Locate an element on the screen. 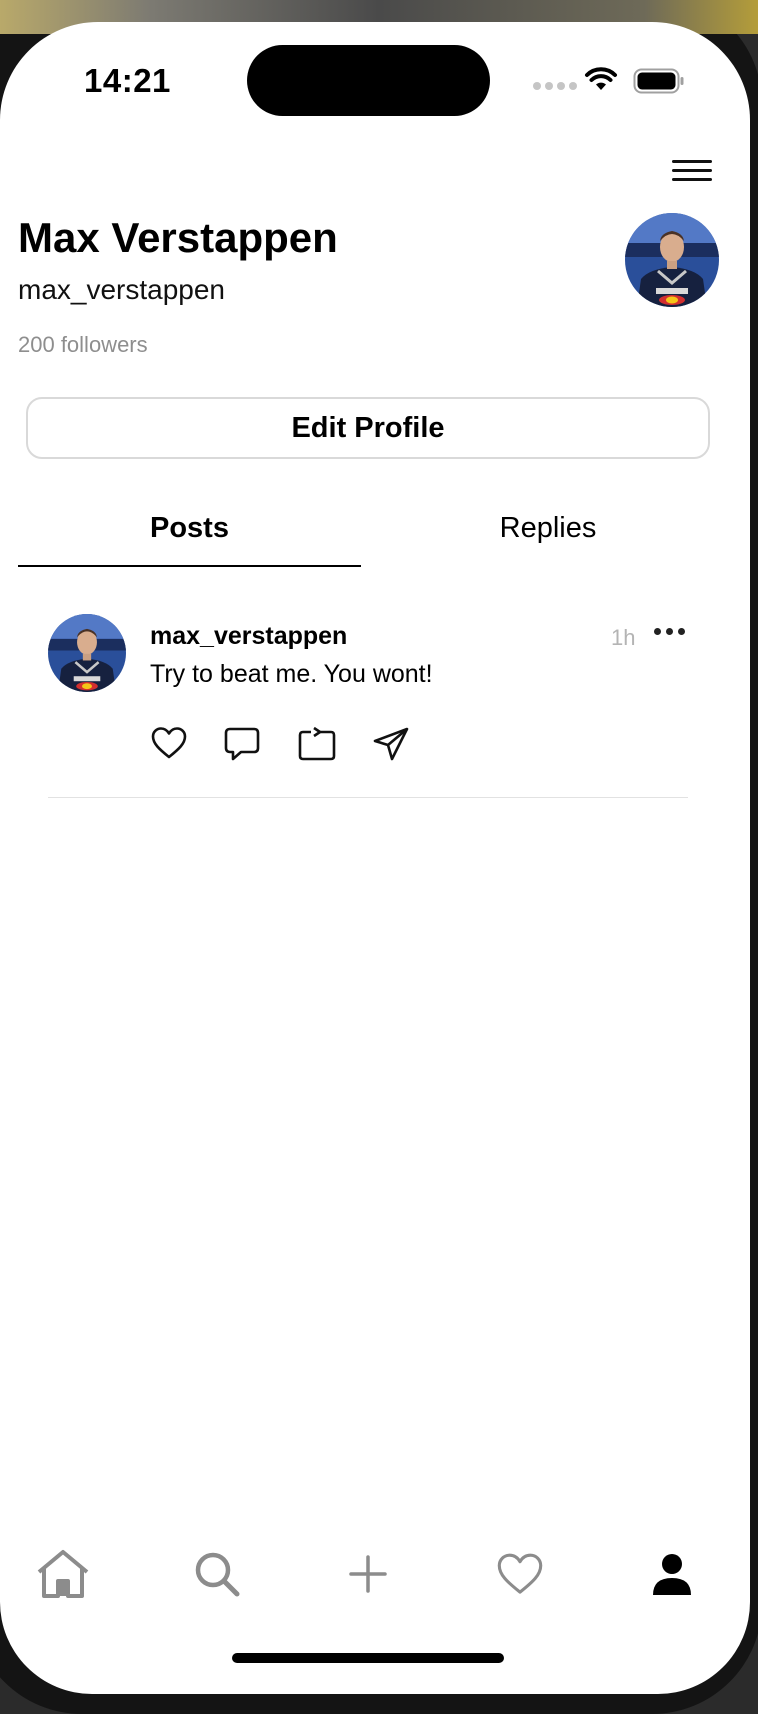  wifi-icon is located at coordinates (601, 78).